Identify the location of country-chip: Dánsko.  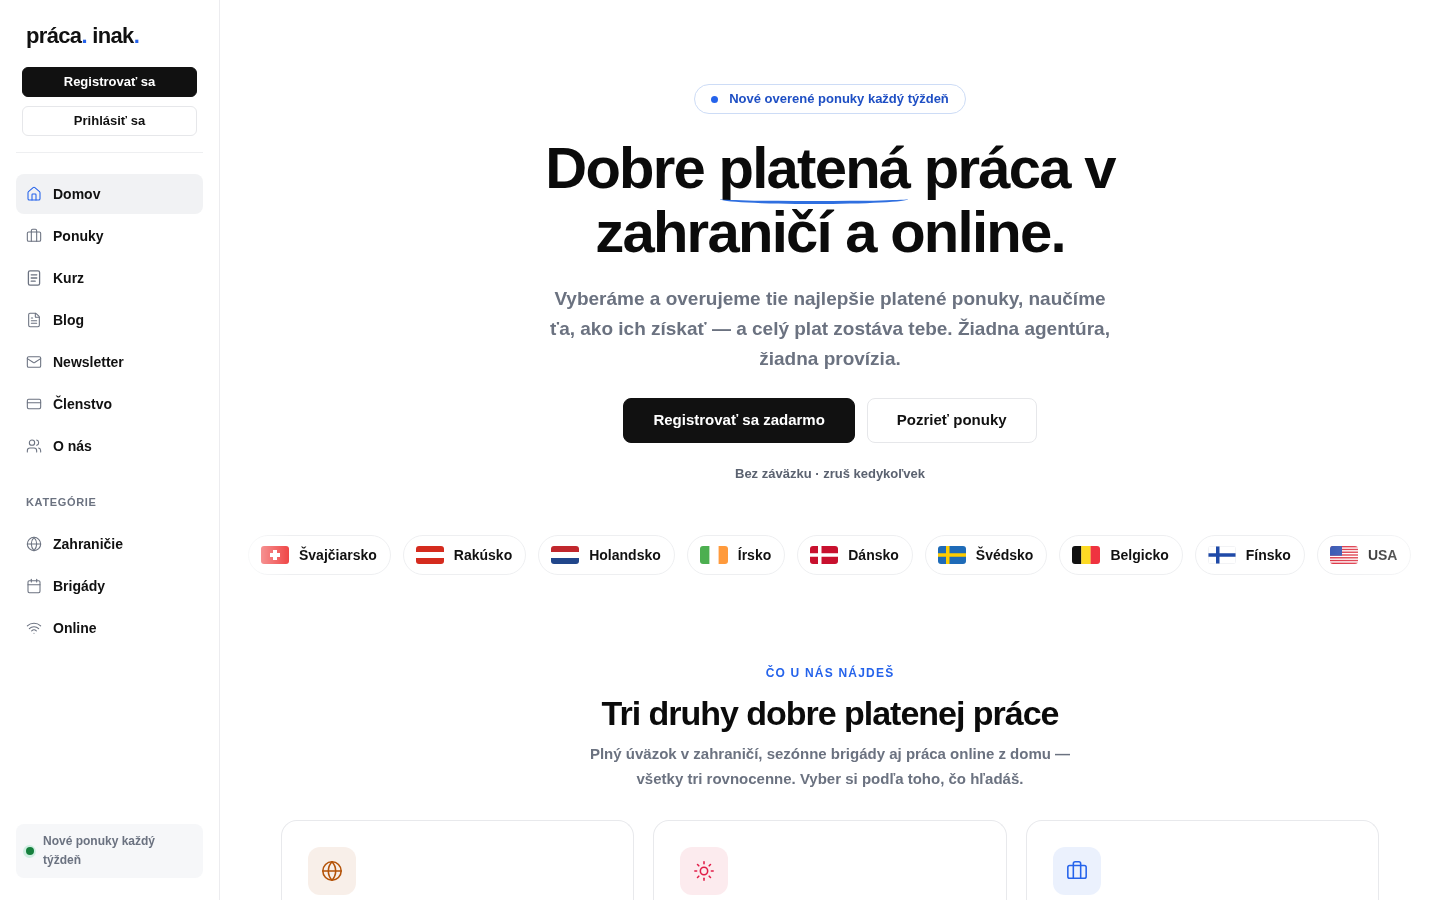
(855, 555).